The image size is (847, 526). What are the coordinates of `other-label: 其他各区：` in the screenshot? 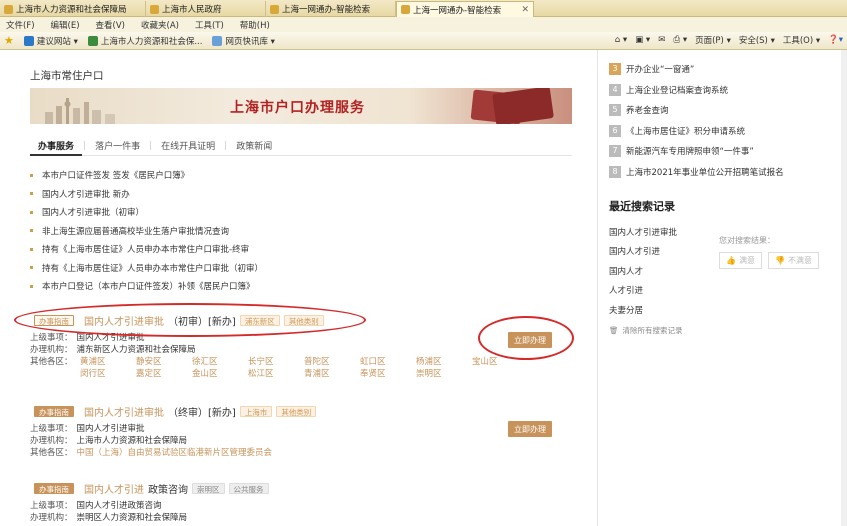 It's located at (51, 362).